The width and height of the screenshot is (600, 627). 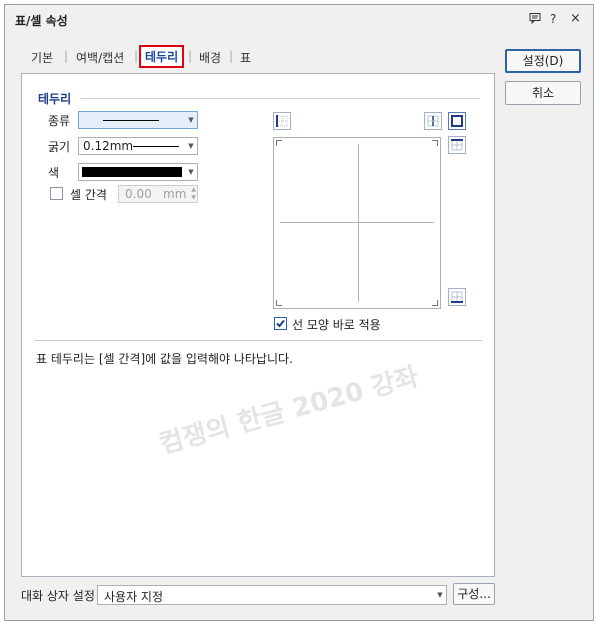 I want to click on line-type-select: ▼, so click(x=138, y=120).